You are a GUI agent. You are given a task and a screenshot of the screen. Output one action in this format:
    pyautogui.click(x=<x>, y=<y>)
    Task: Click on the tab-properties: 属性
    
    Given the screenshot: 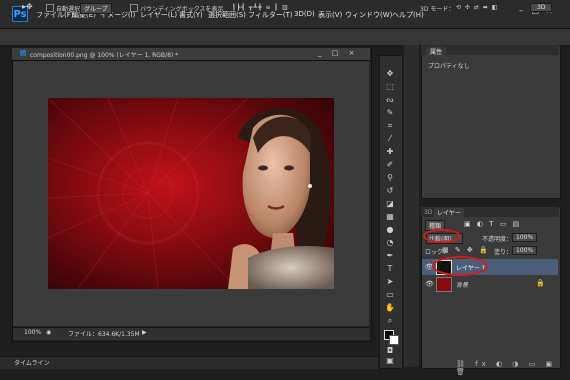 What is the action you would take?
    pyautogui.click(x=436, y=51)
    